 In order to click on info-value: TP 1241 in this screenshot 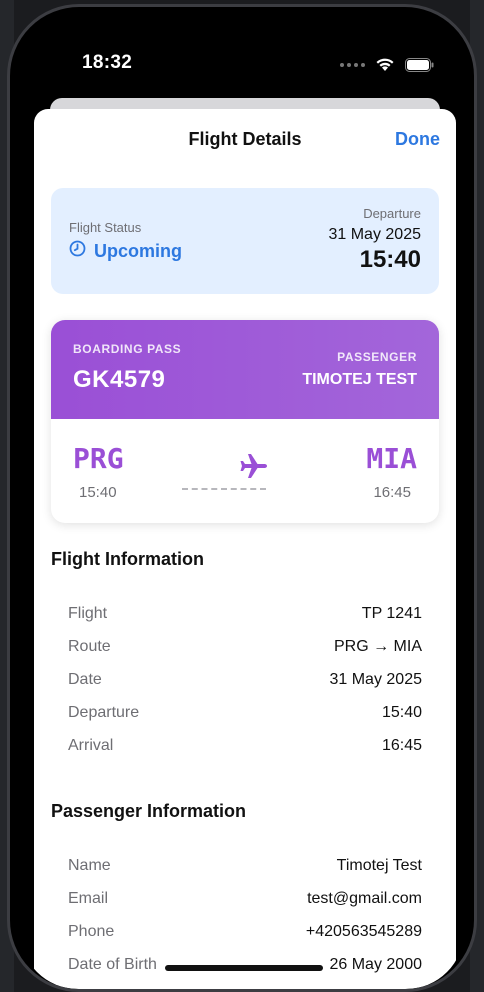, I will do `click(391, 613)`.